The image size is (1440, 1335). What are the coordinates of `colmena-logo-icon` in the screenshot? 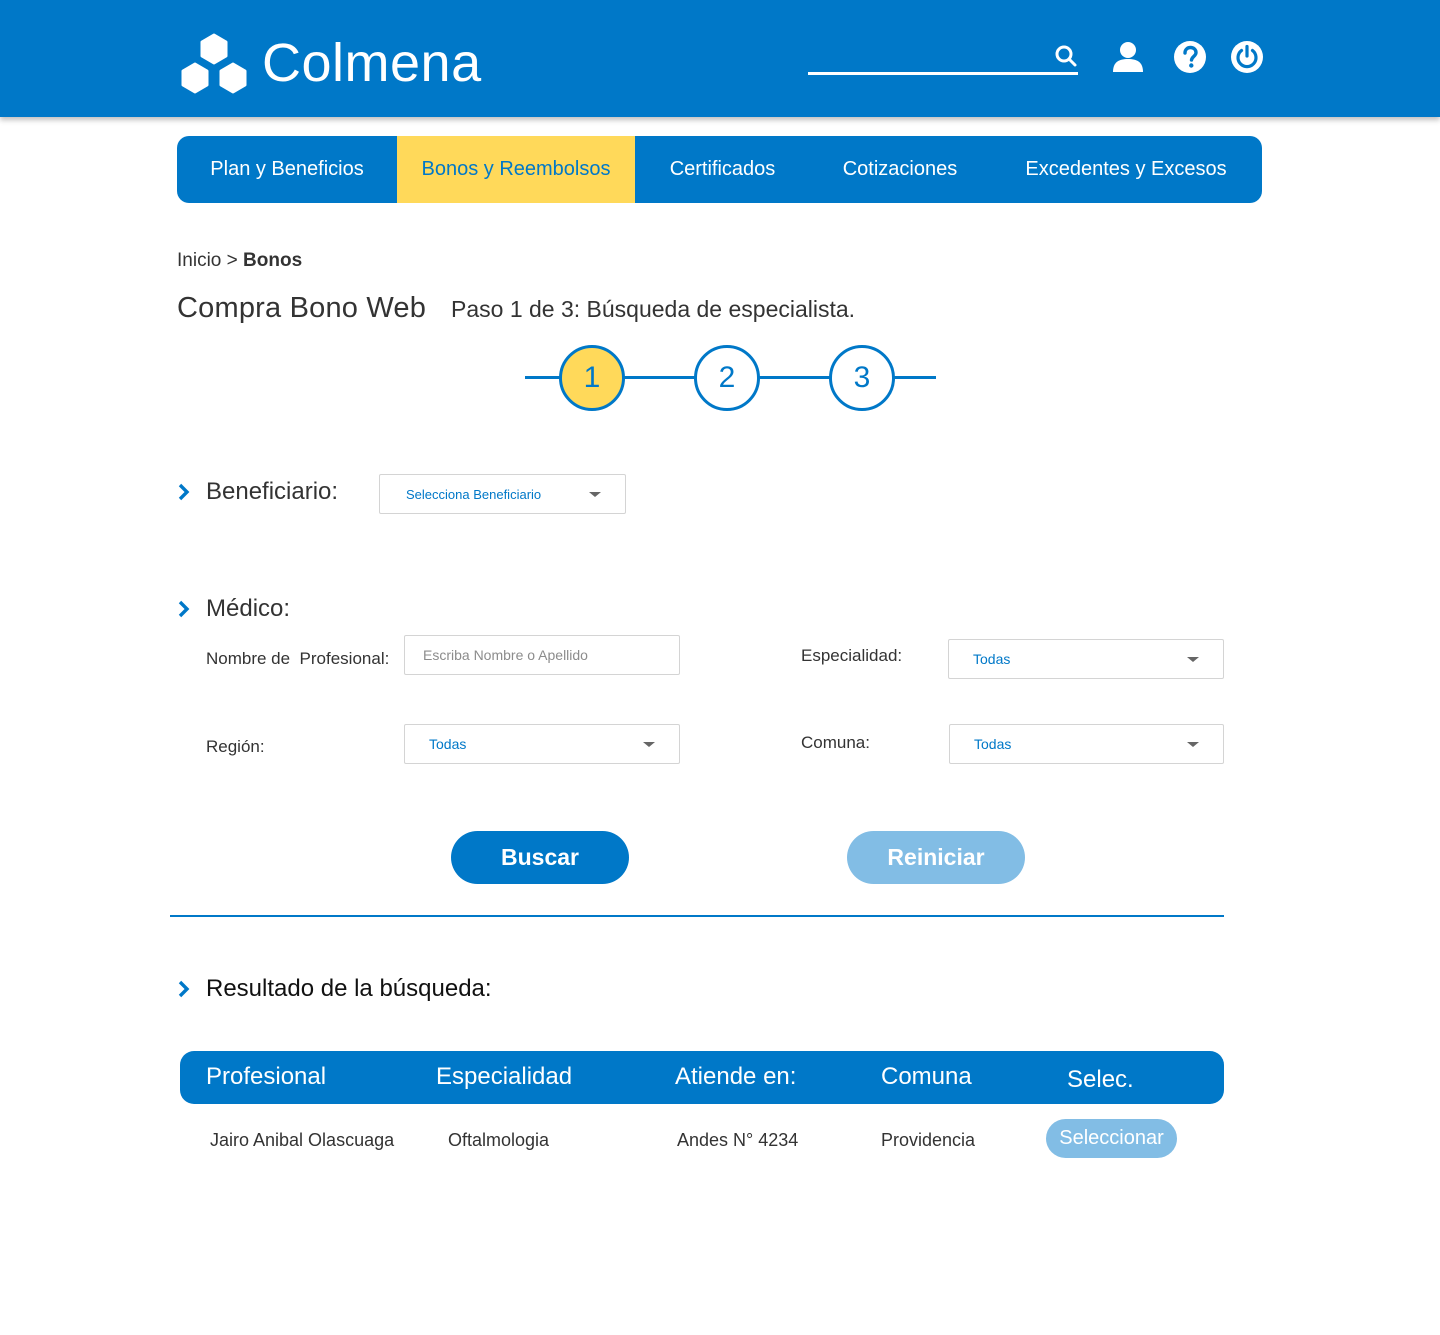 It's located at (214, 63).